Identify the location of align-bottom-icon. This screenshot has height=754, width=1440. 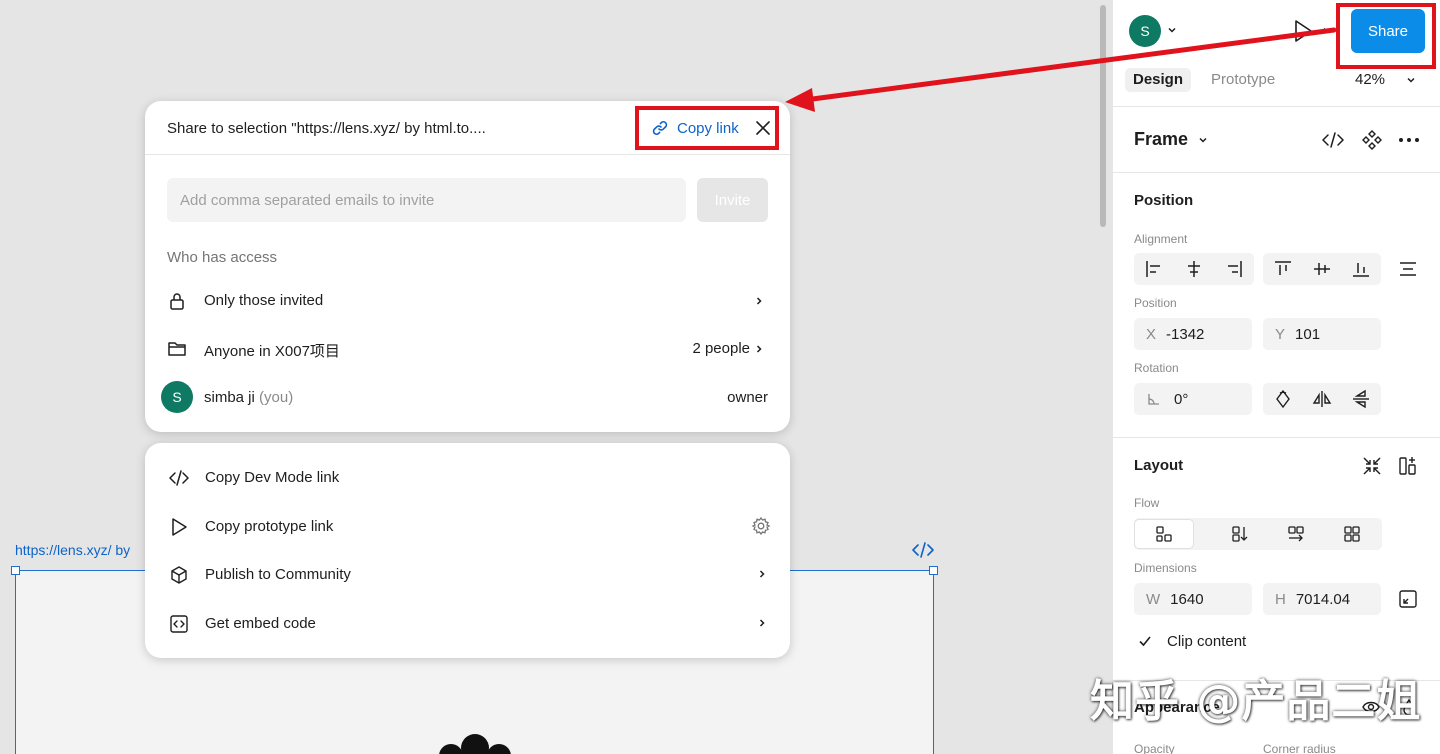
(1361, 269).